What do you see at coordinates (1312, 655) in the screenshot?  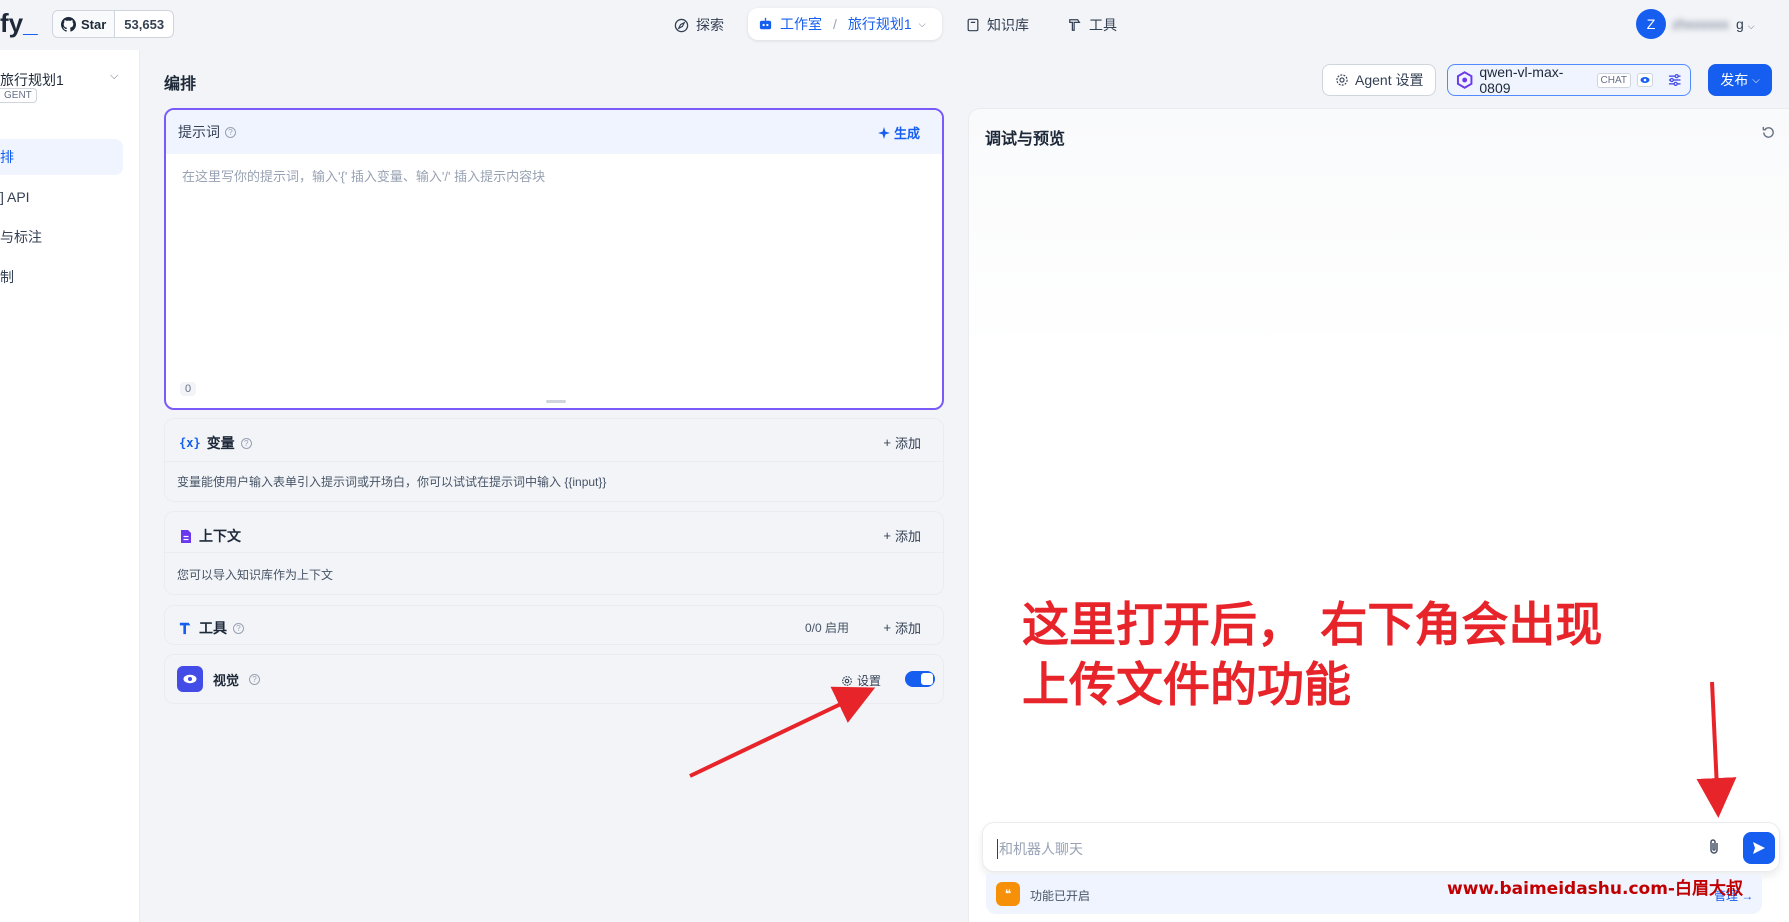 I see `annotation-text: 这里打开后， 右下角会出现 上传文件的功能` at bounding box center [1312, 655].